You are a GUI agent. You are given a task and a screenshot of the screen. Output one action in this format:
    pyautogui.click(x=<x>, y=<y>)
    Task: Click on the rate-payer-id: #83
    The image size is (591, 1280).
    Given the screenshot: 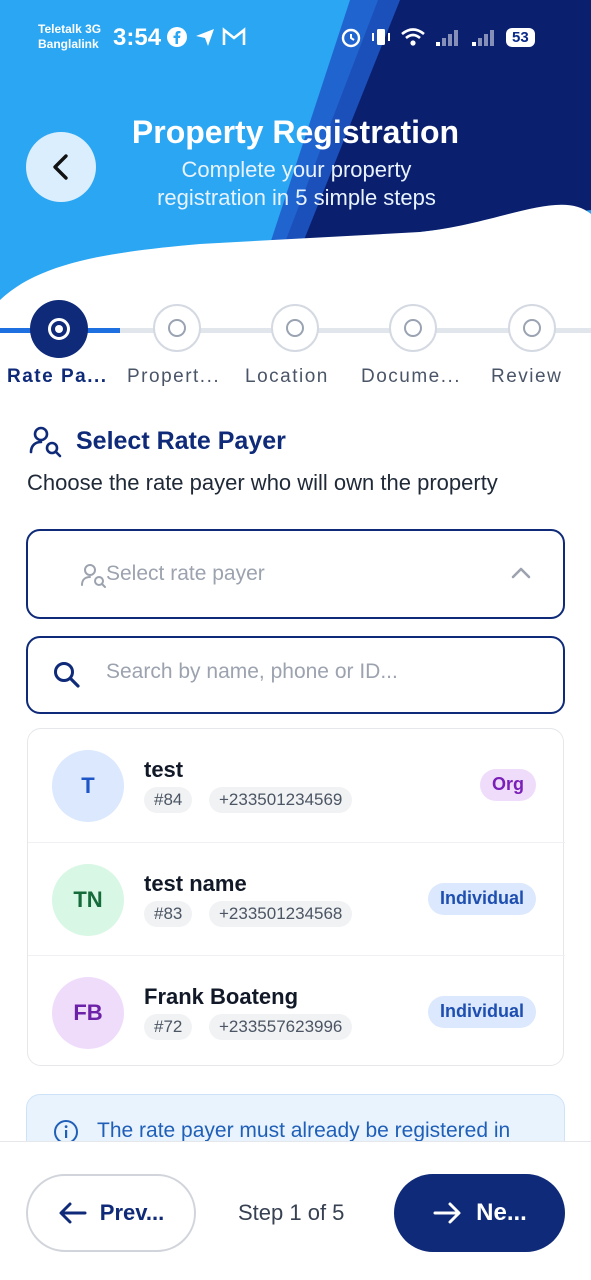 What is the action you would take?
    pyautogui.click(x=168, y=914)
    